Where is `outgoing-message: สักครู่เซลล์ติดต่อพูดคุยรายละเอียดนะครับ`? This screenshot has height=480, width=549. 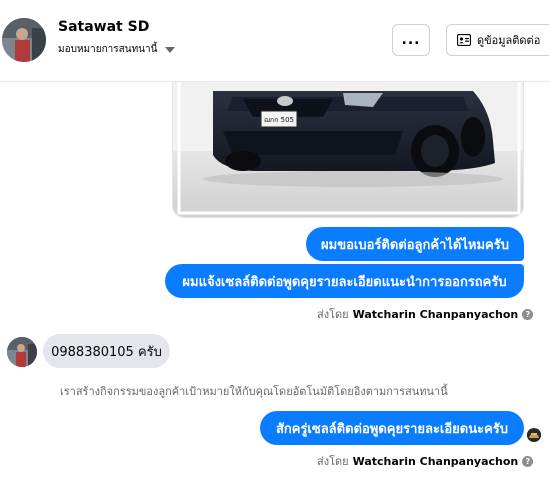
outgoing-message: สักครู่เซลล์ติดต่อพูดคุยรายละเอียดนะครับ is located at coordinates (392, 428).